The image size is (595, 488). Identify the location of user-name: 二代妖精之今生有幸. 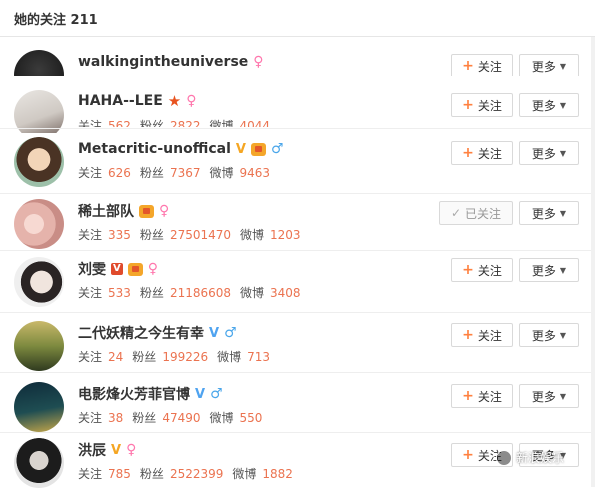
(141, 333).